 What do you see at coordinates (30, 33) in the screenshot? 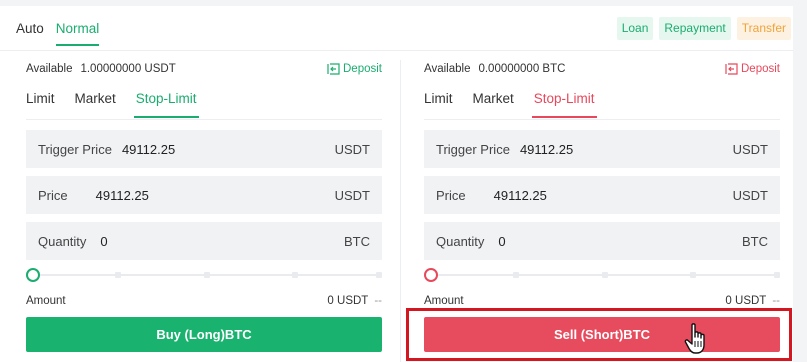
I see `mode-tab-auto: Auto` at bounding box center [30, 33].